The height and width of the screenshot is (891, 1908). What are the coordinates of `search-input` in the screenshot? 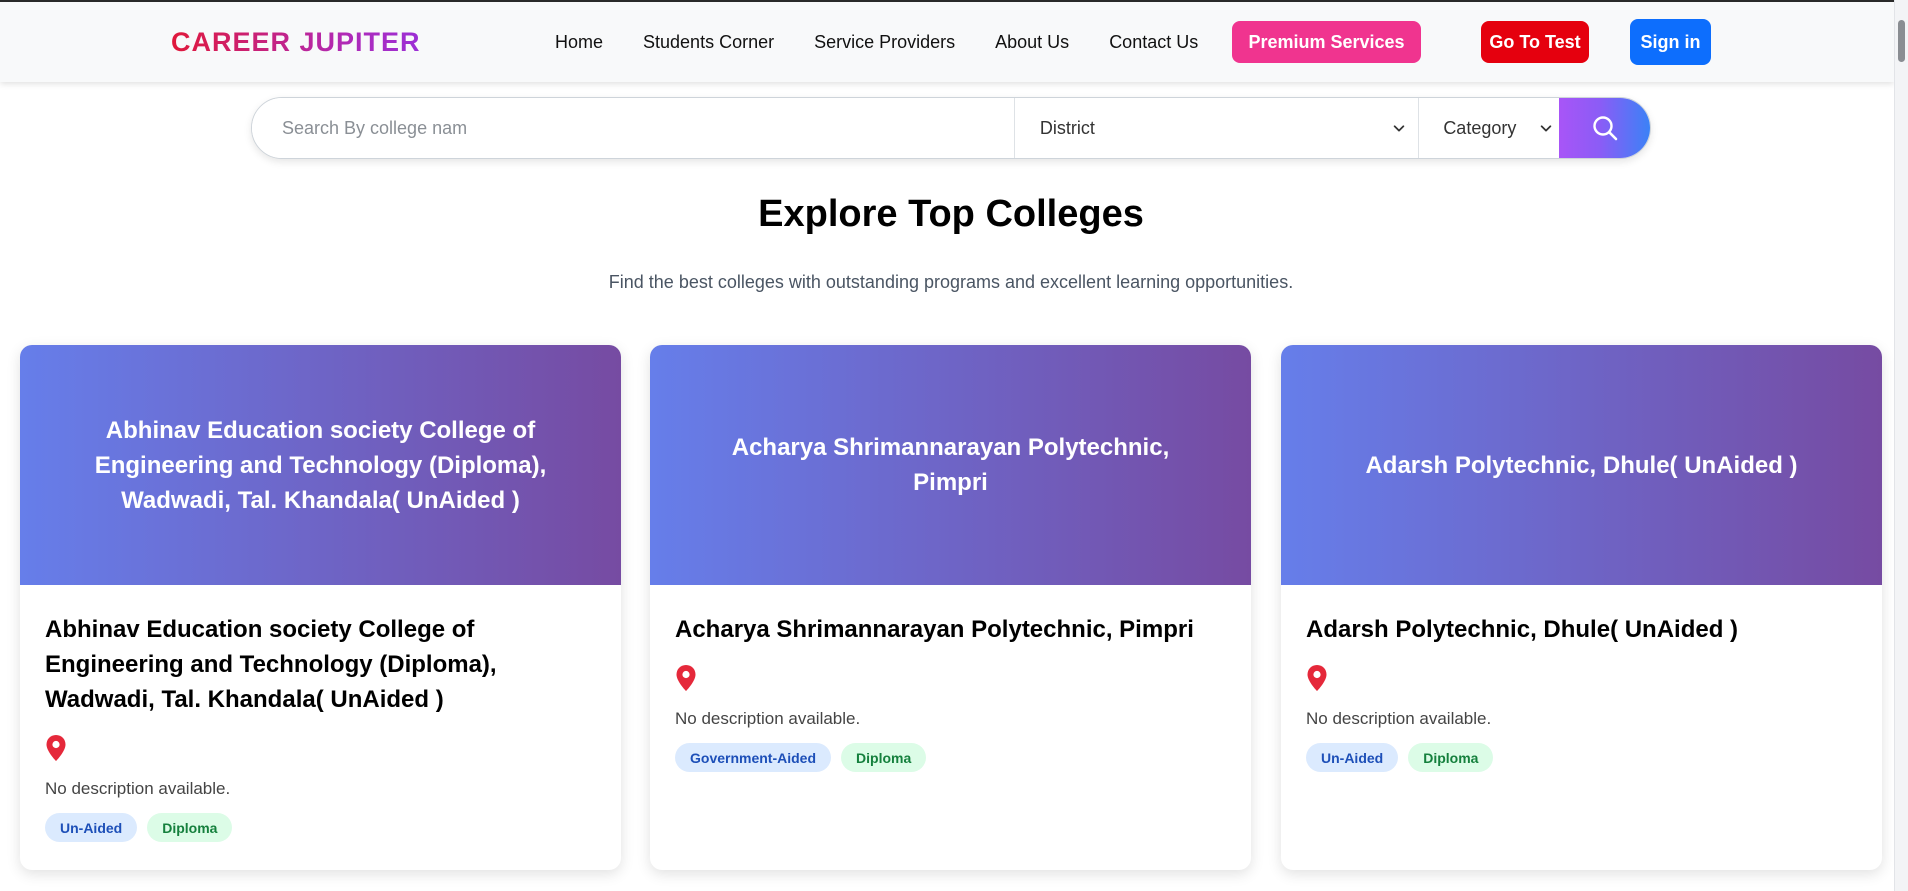 It's located at (633, 128).